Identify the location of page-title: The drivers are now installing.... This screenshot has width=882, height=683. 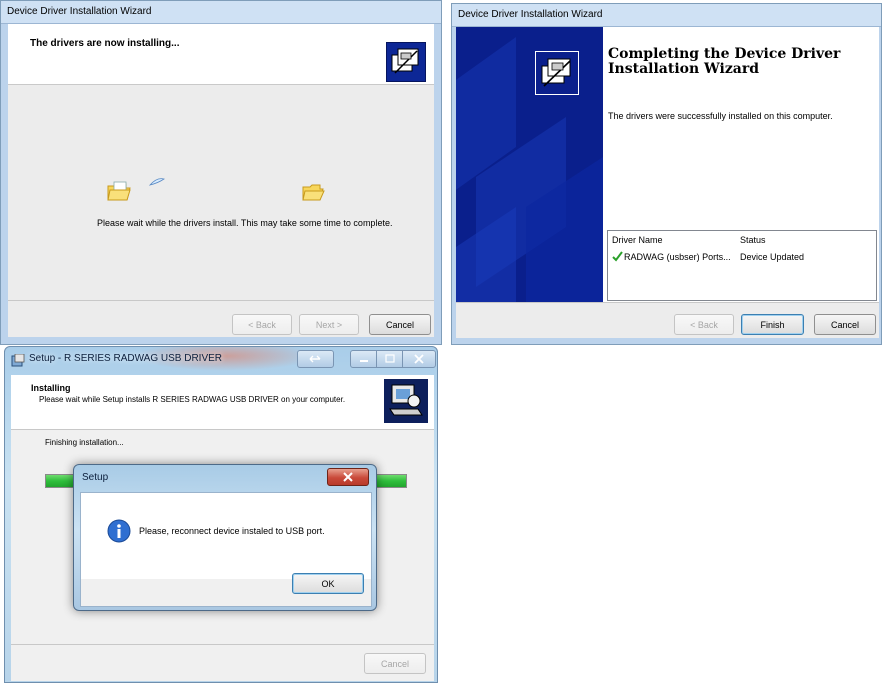
(105, 43).